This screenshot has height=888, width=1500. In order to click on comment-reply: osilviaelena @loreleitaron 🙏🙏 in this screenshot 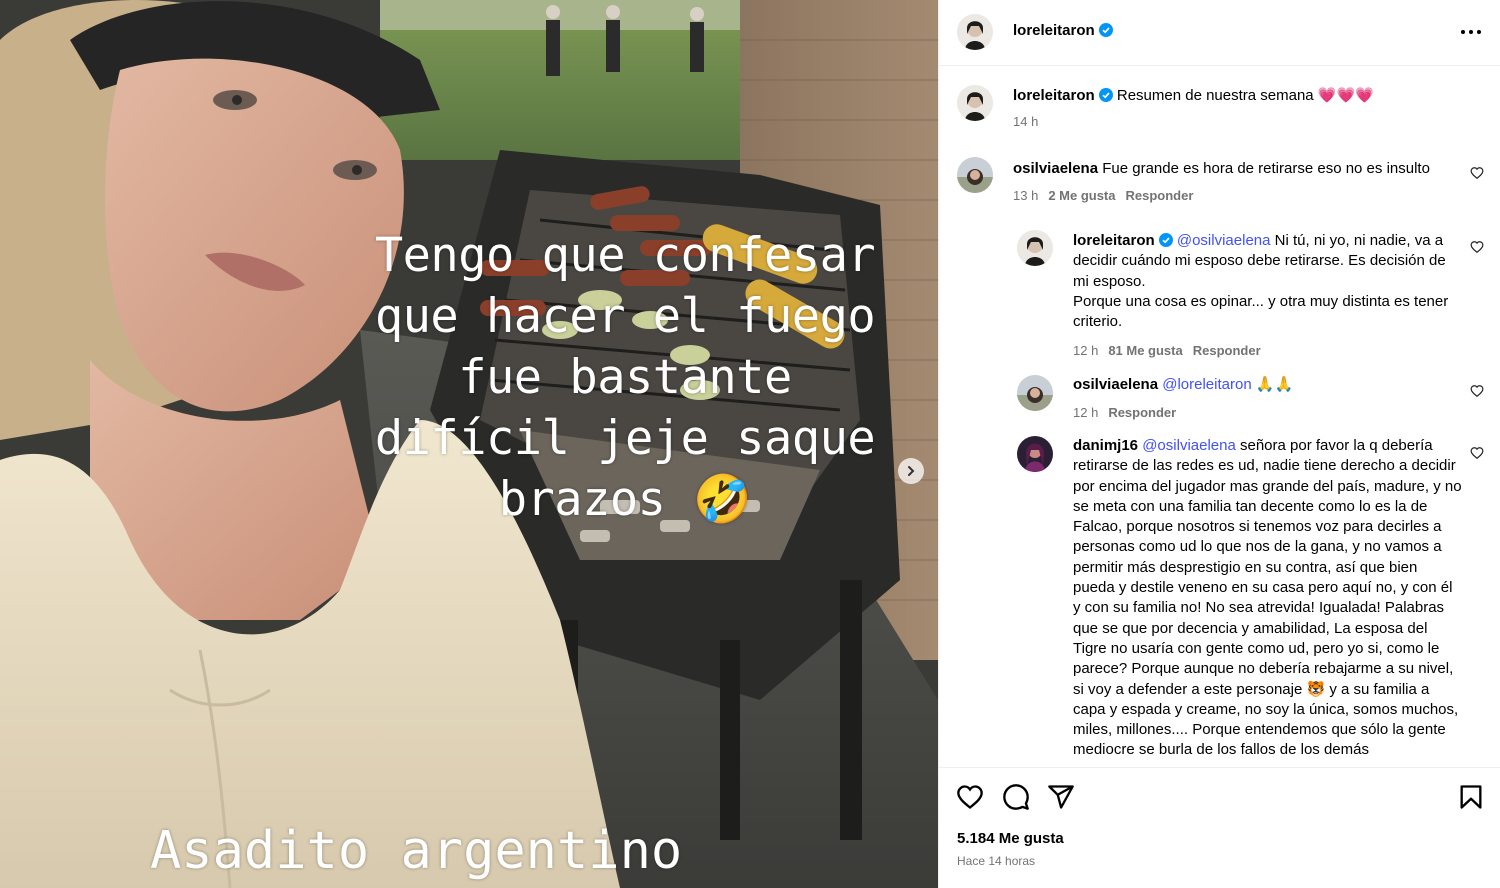, I will do `click(1268, 385)`.